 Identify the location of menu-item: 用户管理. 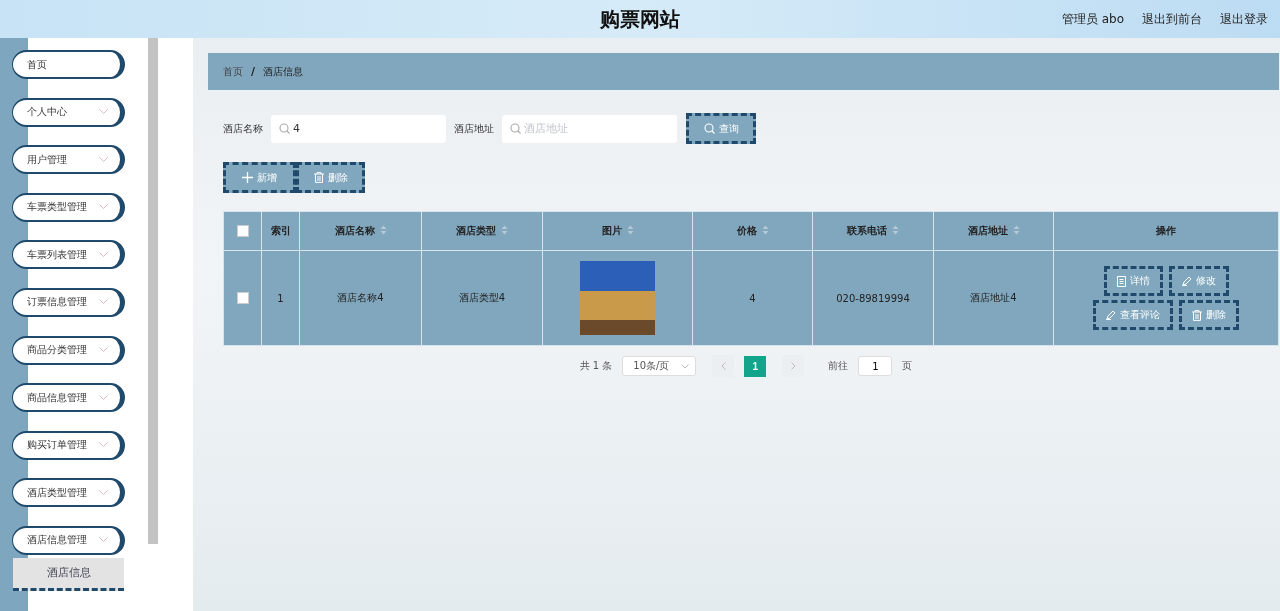
(68, 160).